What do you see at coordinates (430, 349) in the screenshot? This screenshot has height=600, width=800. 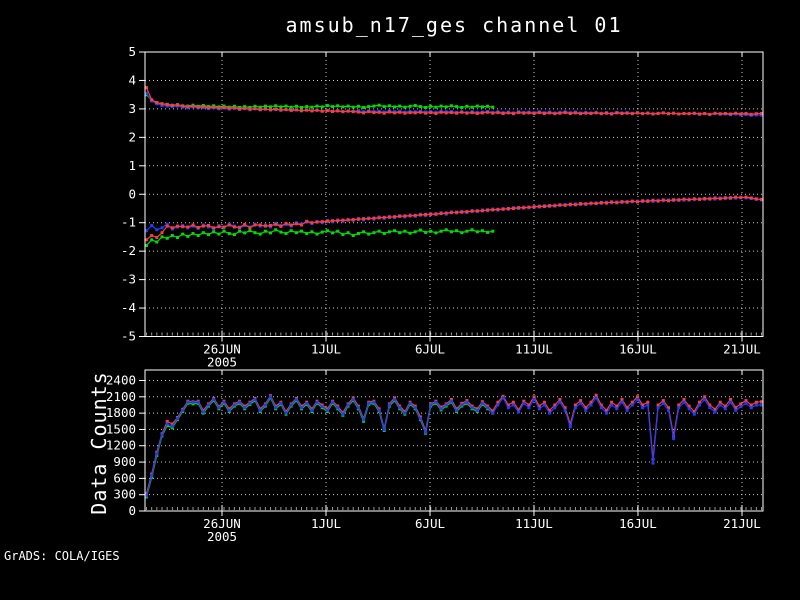 I see `x-tick-label: 6JUL` at bounding box center [430, 349].